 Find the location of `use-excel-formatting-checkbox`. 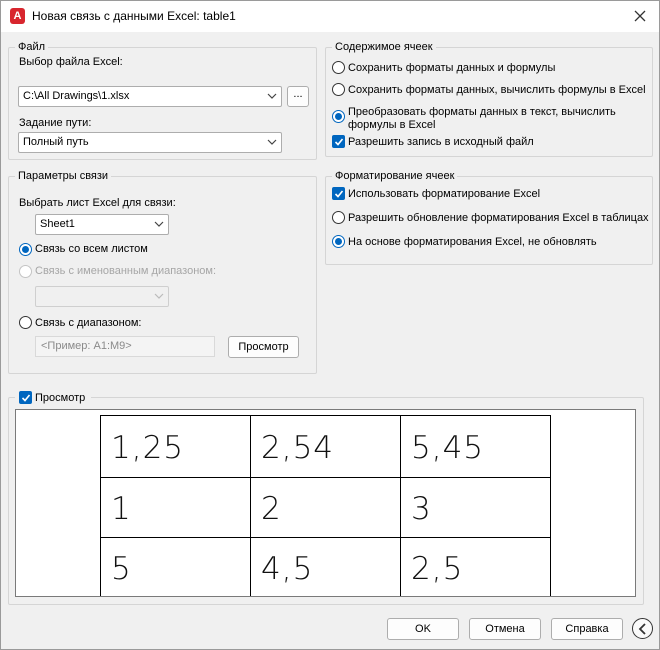

use-excel-formatting-checkbox is located at coordinates (338, 193).